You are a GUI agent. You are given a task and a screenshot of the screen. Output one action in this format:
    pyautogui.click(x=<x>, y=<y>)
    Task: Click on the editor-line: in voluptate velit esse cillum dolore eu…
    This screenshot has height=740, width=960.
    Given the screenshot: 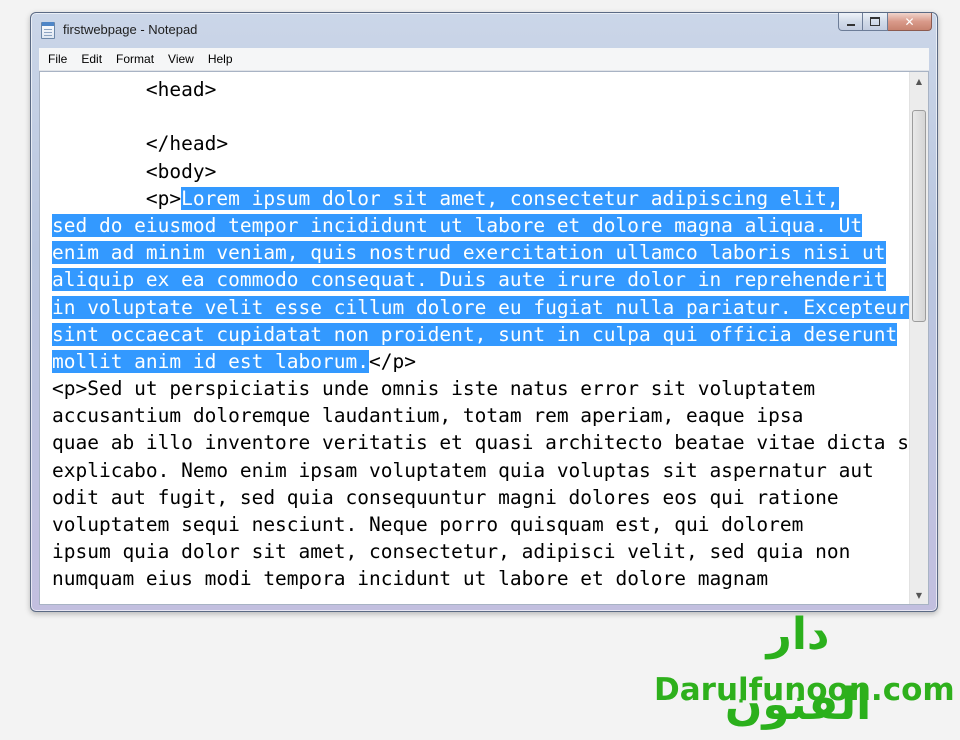 What is the action you would take?
    pyautogui.click(x=481, y=307)
    